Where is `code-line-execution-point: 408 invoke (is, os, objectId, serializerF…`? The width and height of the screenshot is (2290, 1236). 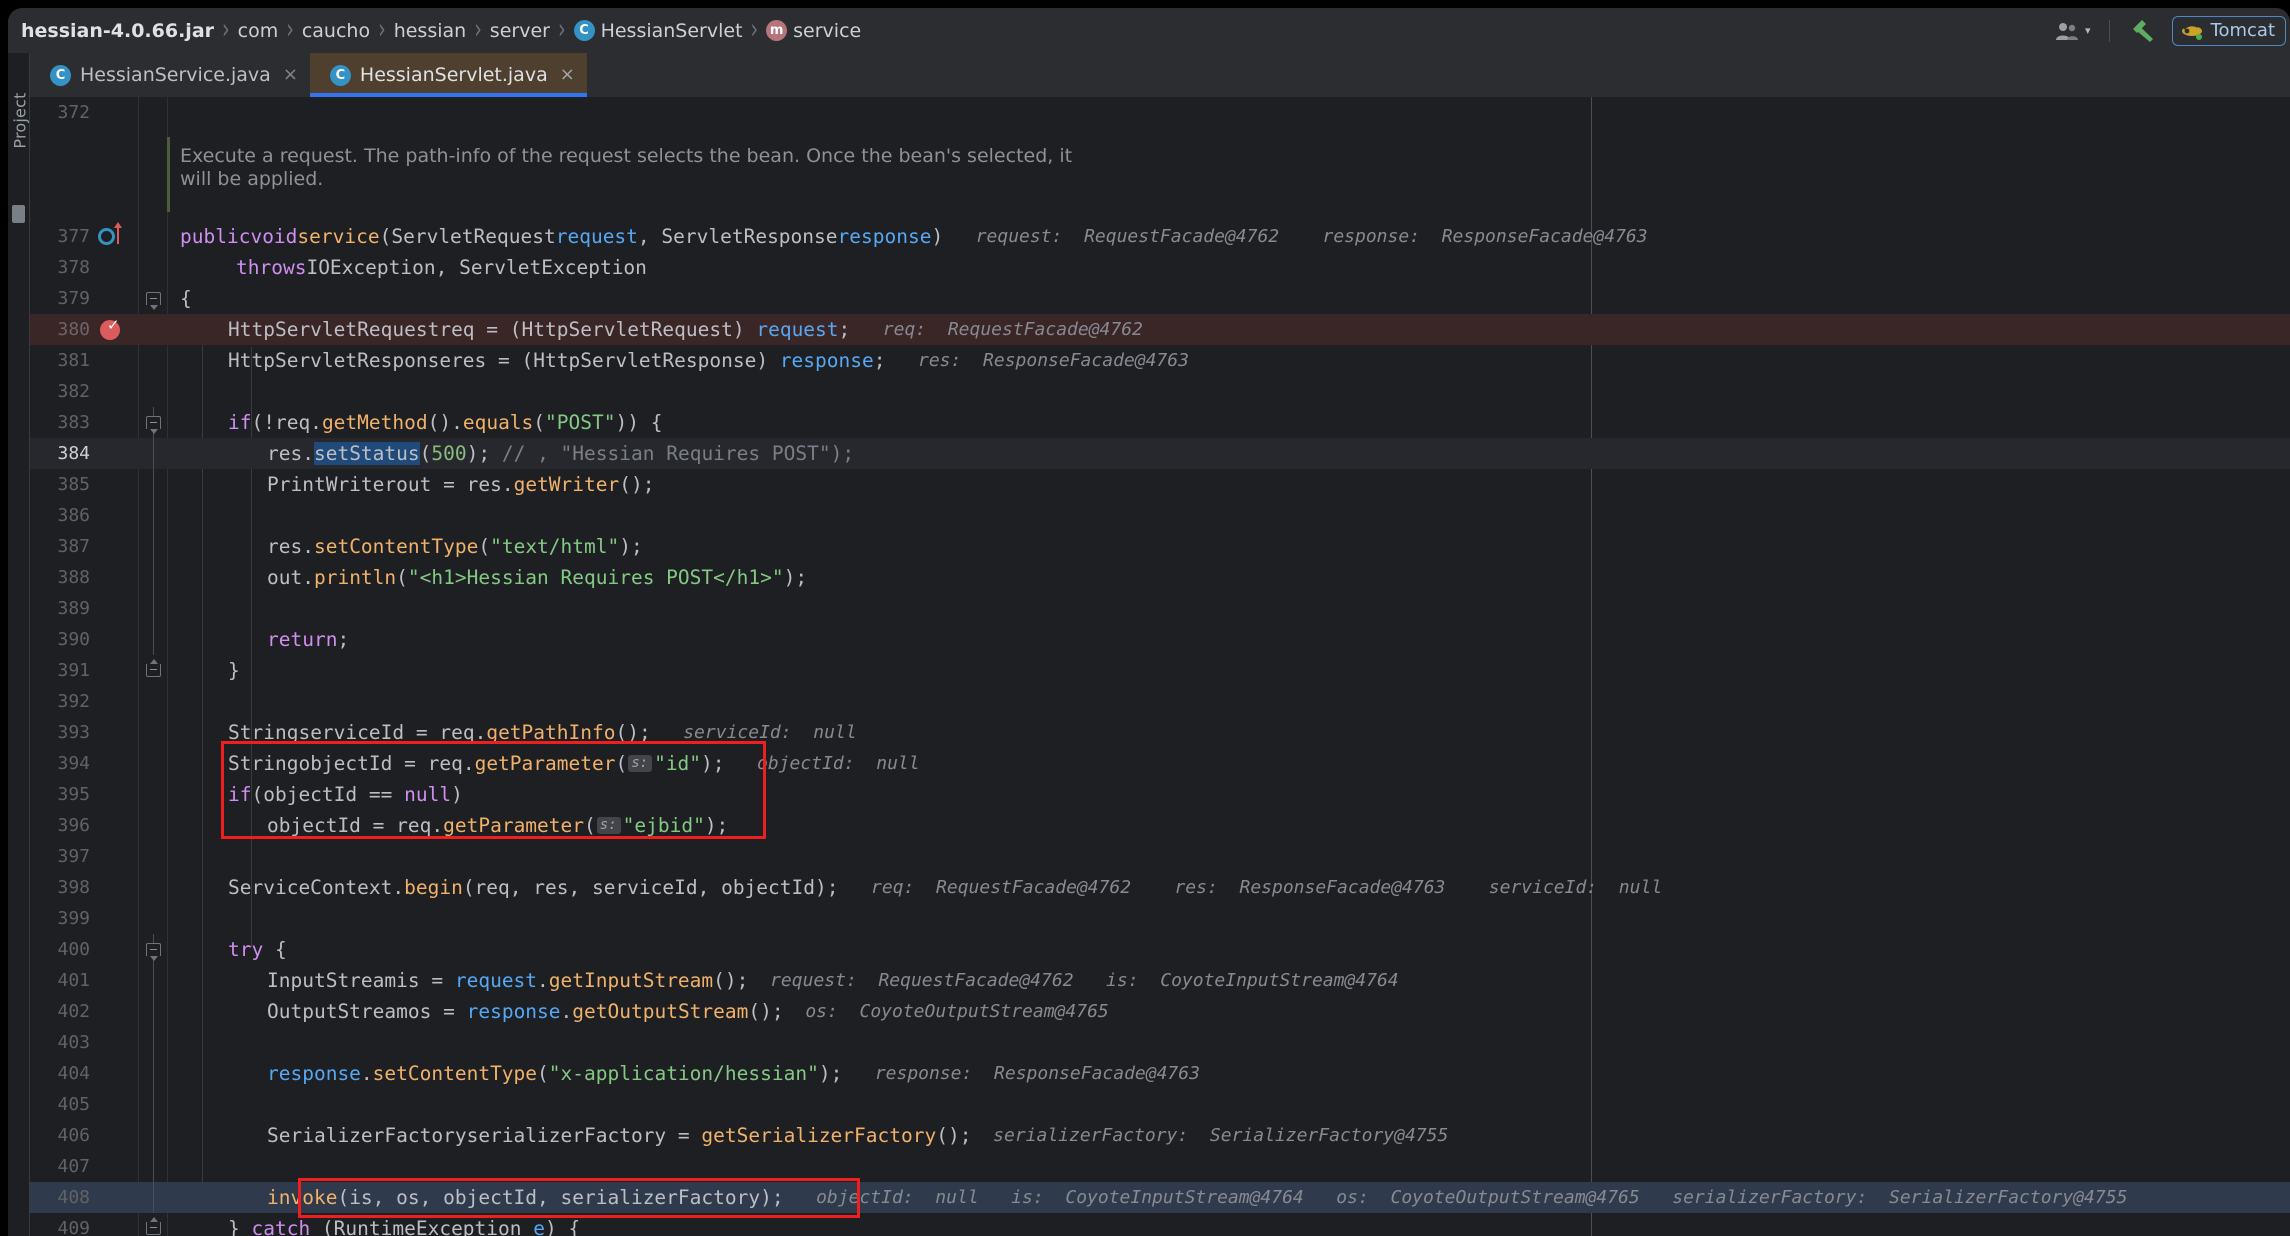 code-line-execution-point: 408 invoke (is, os, objectId, serializerF… is located at coordinates (1160, 1197).